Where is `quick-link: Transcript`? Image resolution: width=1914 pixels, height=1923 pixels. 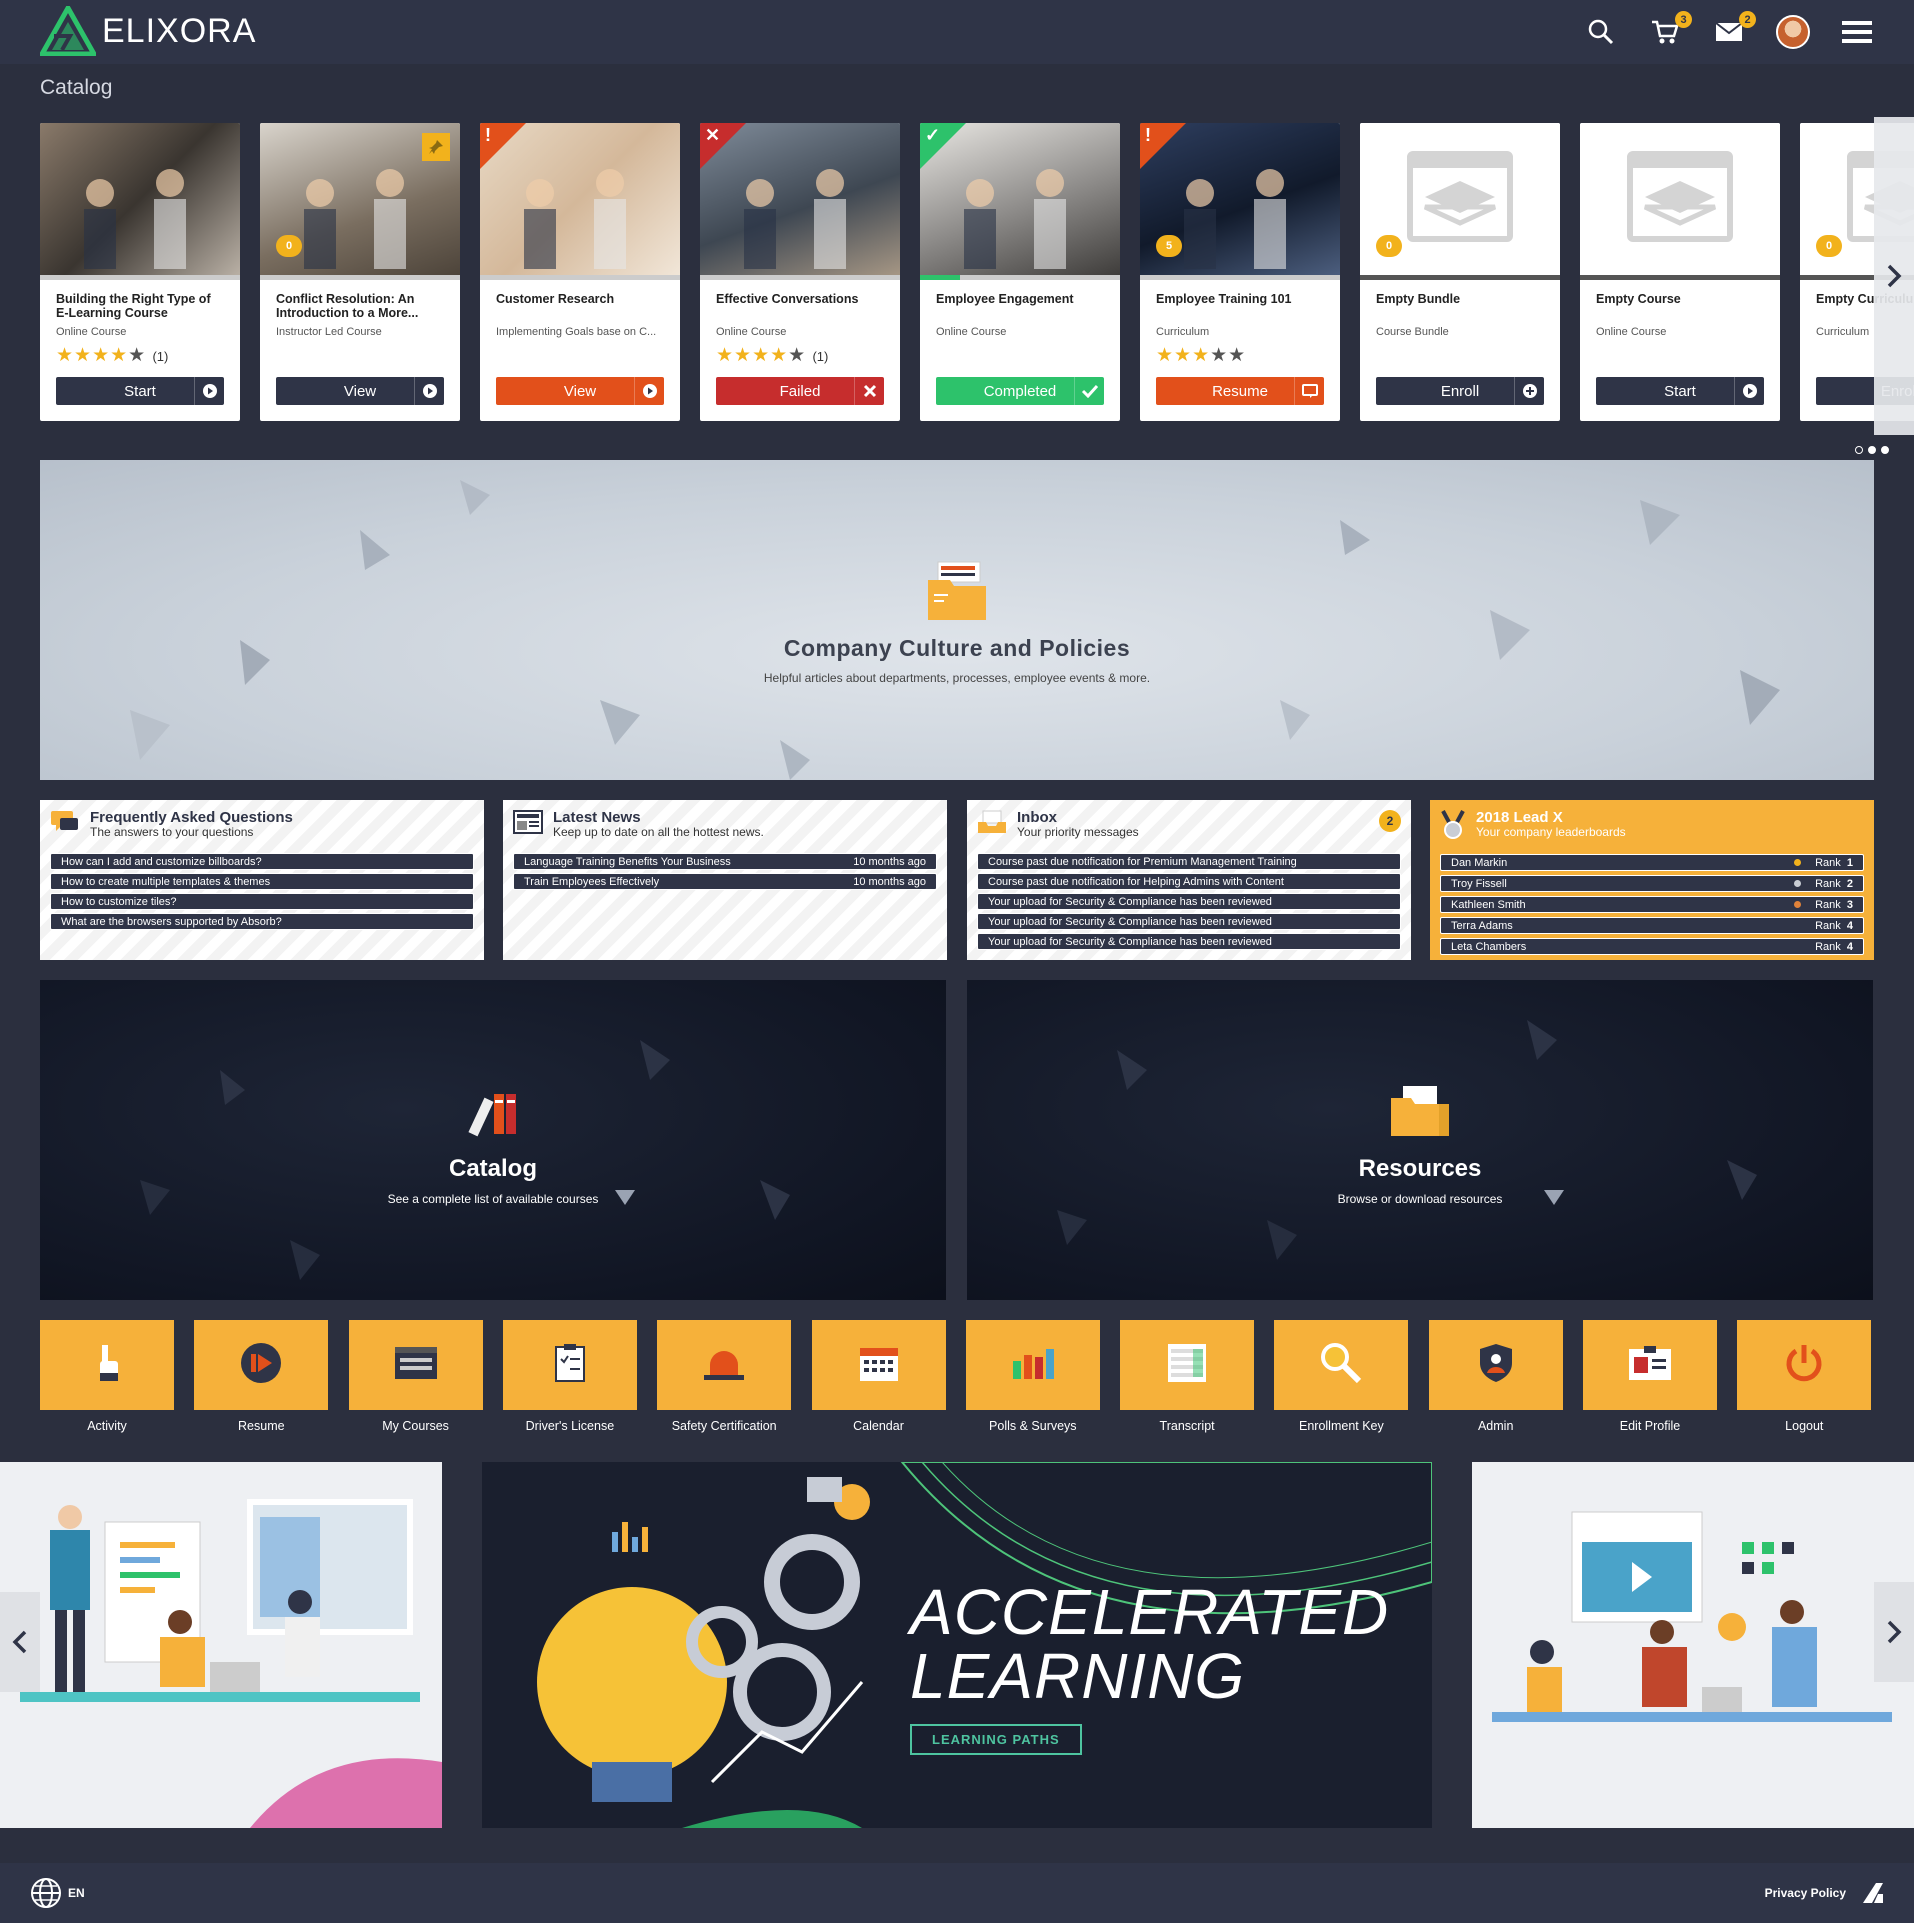
quick-link: Transcript is located at coordinates (1187, 1376).